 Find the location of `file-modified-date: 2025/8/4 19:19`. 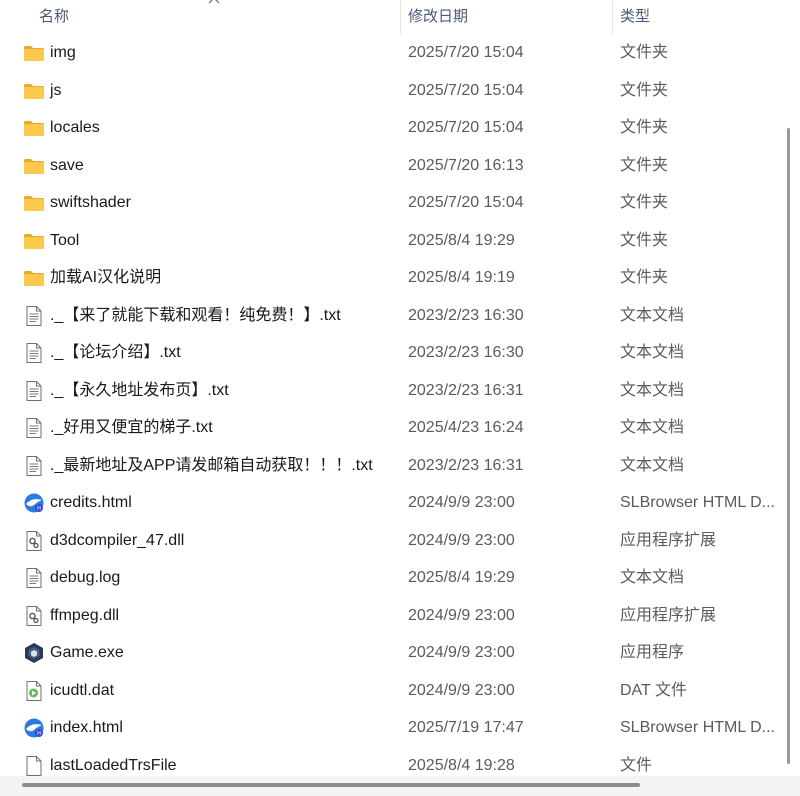

file-modified-date: 2025/8/4 19:19 is located at coordinates (461, 277).